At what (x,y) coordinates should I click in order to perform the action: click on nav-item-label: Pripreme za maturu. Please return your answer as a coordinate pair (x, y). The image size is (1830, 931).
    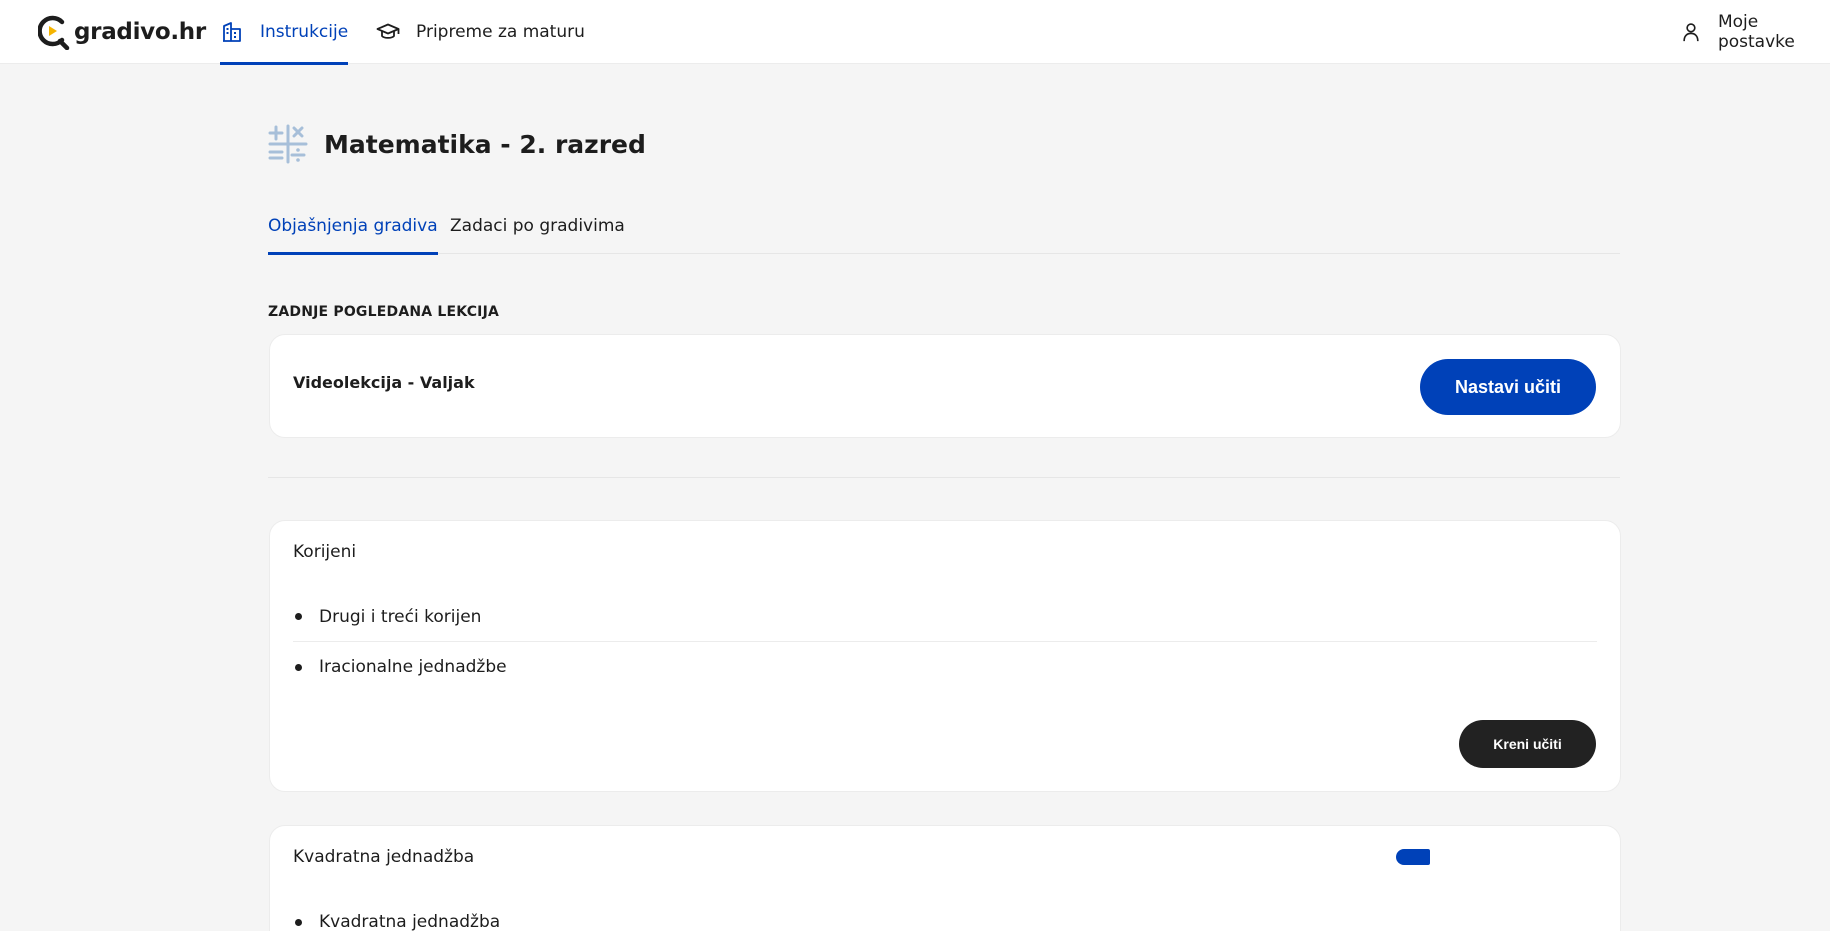
    Looking at the image, I should click on (500, 32).